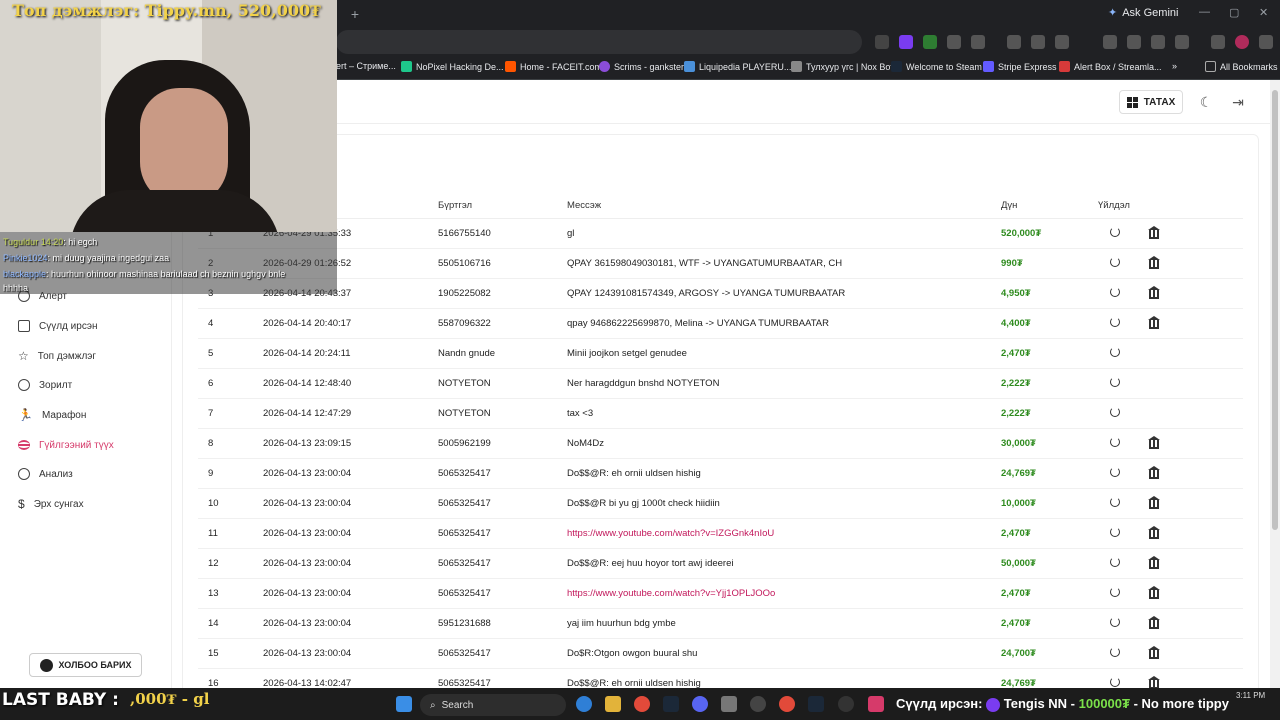  What do you see at coordinates (1158, 42) in the screenshot?
I see `link-icon` at bounding box center [1158, 42].